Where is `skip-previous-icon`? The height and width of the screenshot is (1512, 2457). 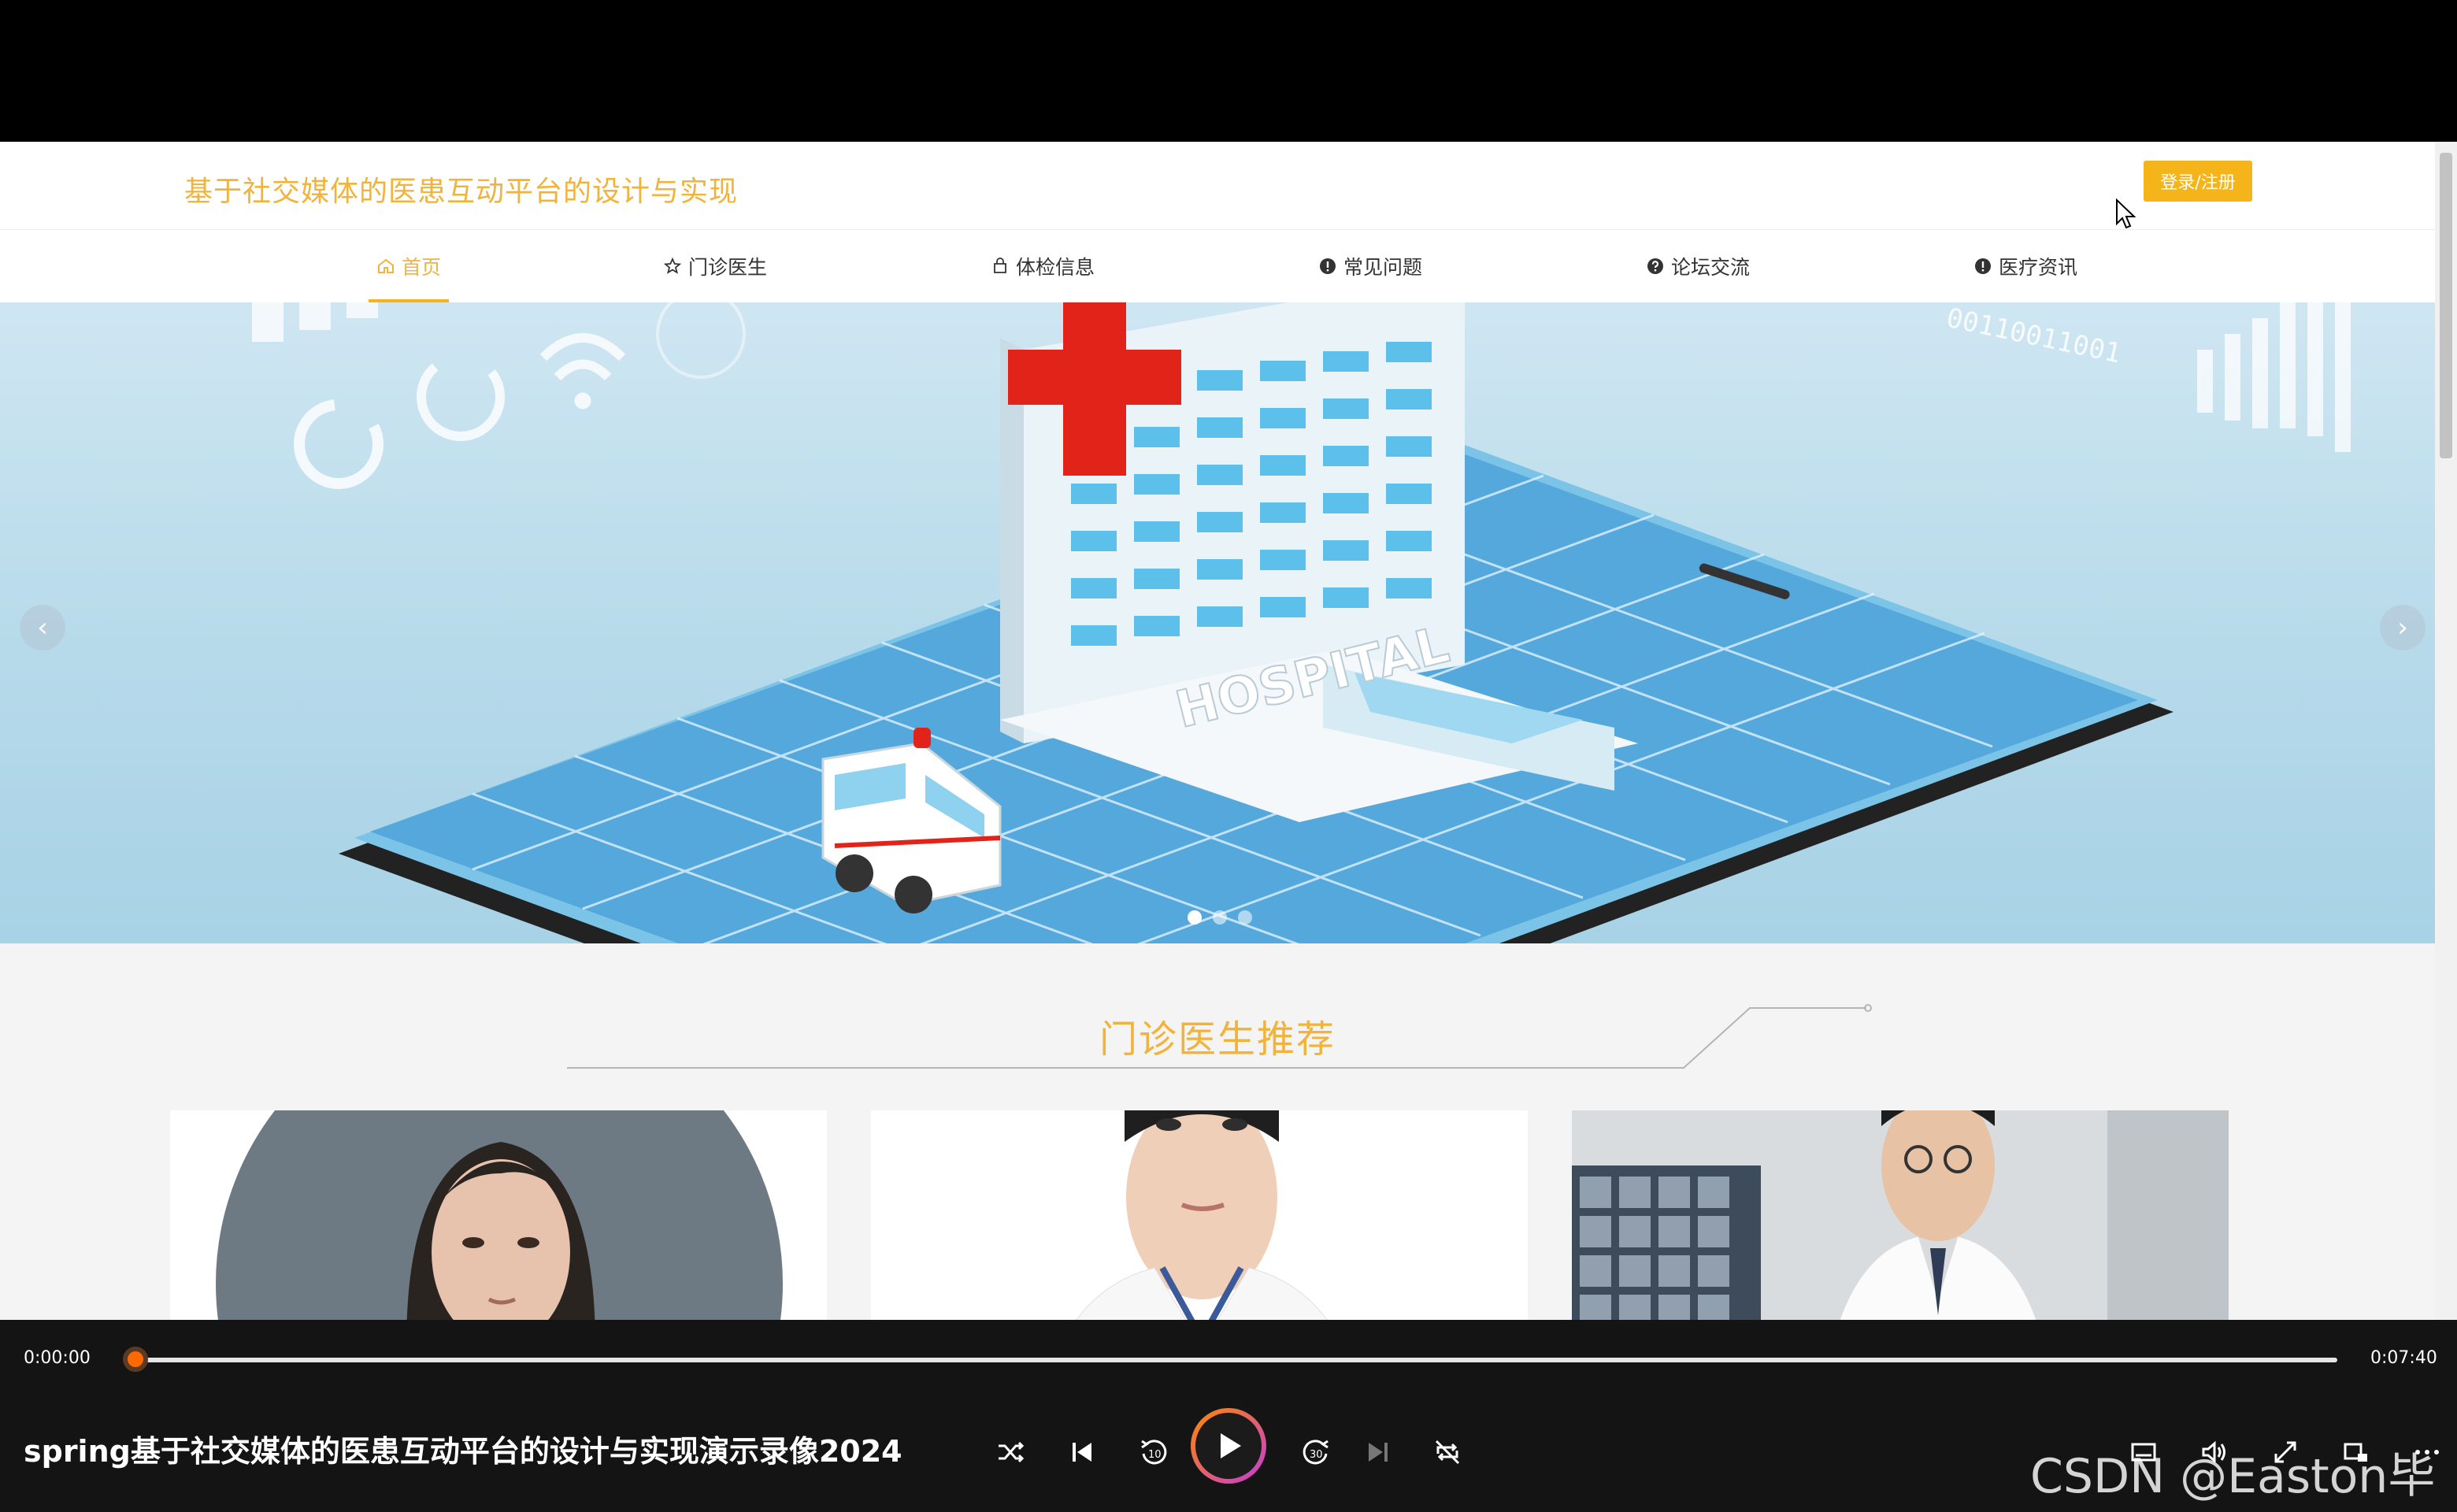 skip-previous-icon is located at coordinates (1082, 1452).